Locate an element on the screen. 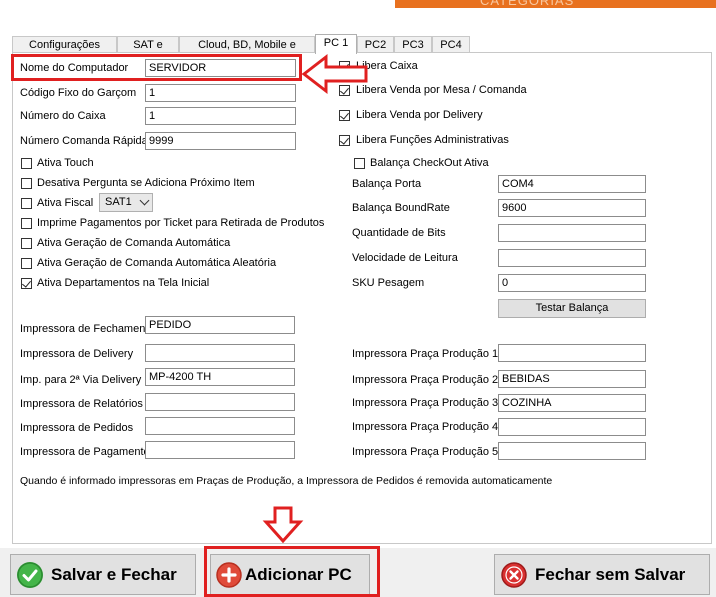  imp-relatorios-input is located at coordinates (220, 402).